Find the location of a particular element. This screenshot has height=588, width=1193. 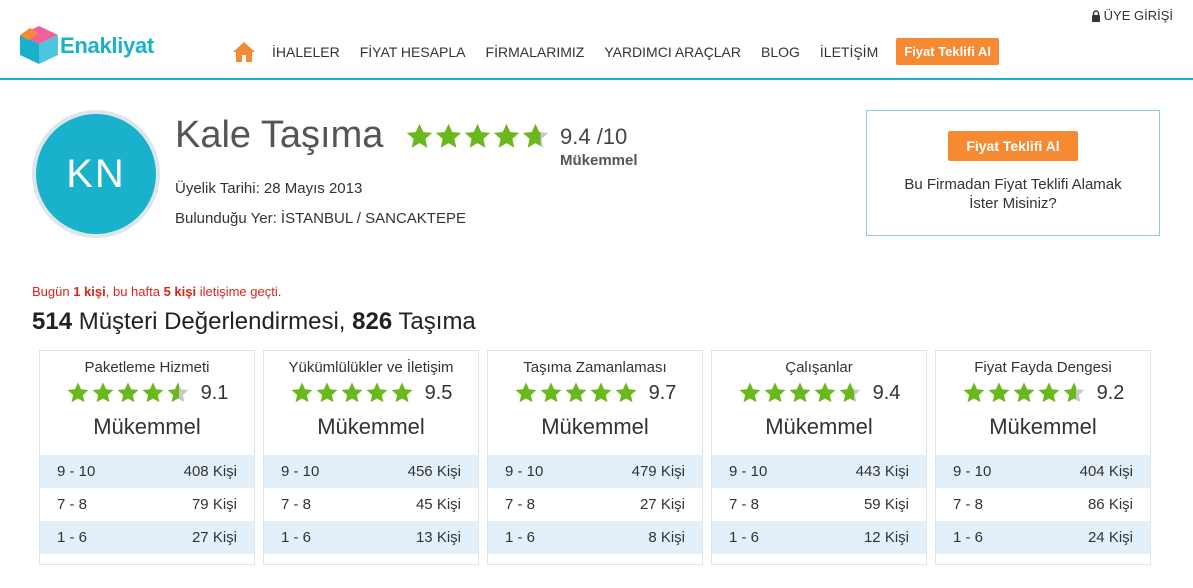

card-rating: 9.7 is located at coordinates (595, 393).